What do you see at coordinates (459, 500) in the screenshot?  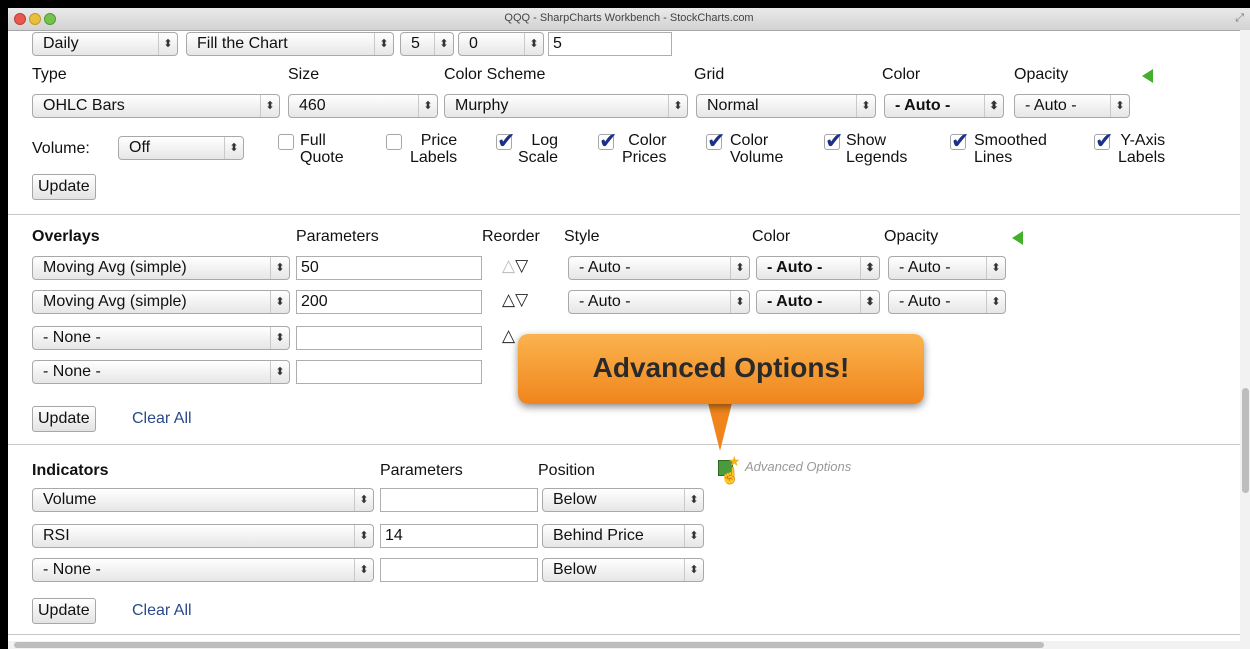 I see `indicator-1-parameters` at bounding box center [459, 500].